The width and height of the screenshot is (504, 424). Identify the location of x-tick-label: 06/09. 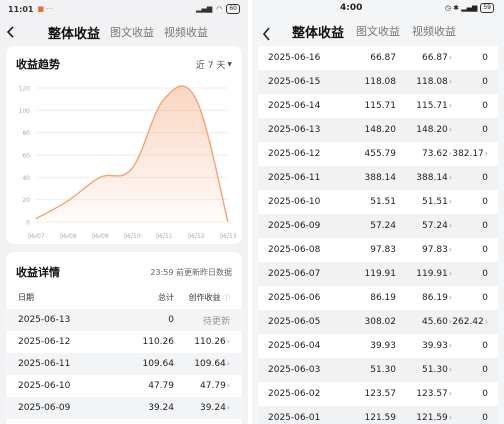
(99, 236).